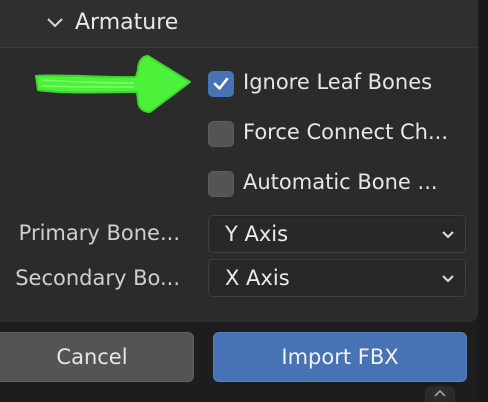  Describe the element at coordinates (257, 278) in the screenshot. I see `secondary-bone-axis-value: X Axis` at that location.